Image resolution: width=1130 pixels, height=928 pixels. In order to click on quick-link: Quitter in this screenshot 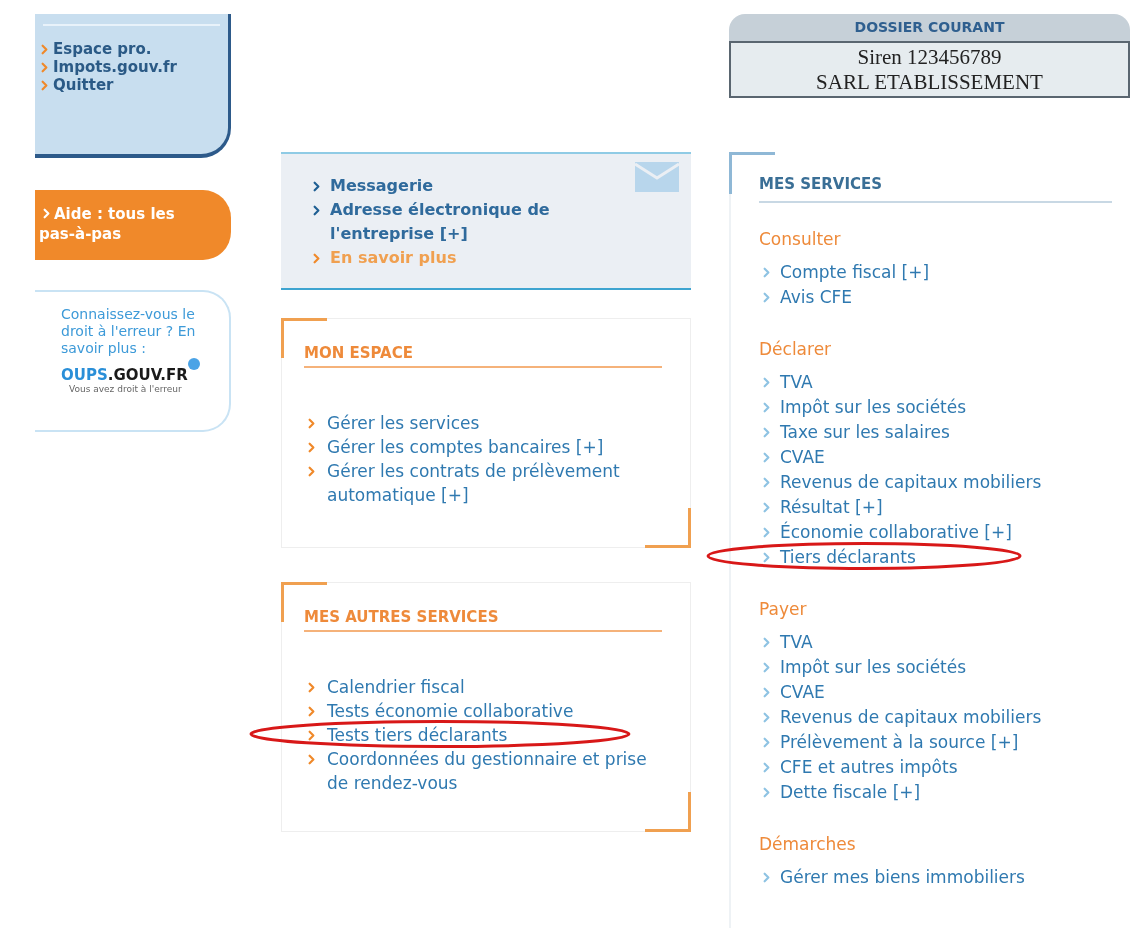, I will do `click(83, 85)`.